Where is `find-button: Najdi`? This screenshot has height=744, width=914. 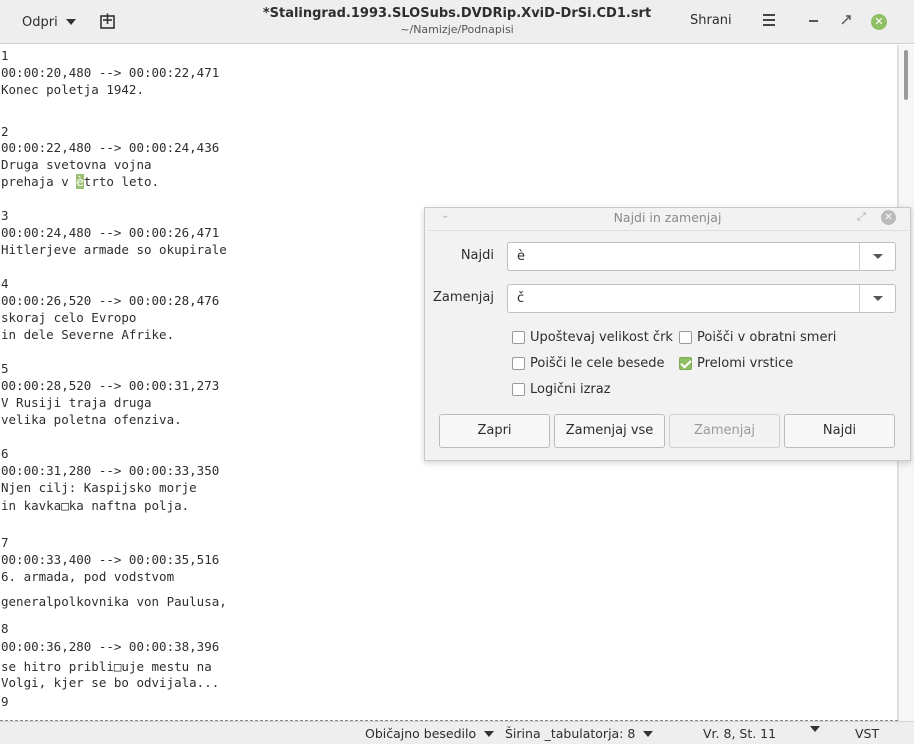 find-button: Najdi is located at coordinates (839, 431).